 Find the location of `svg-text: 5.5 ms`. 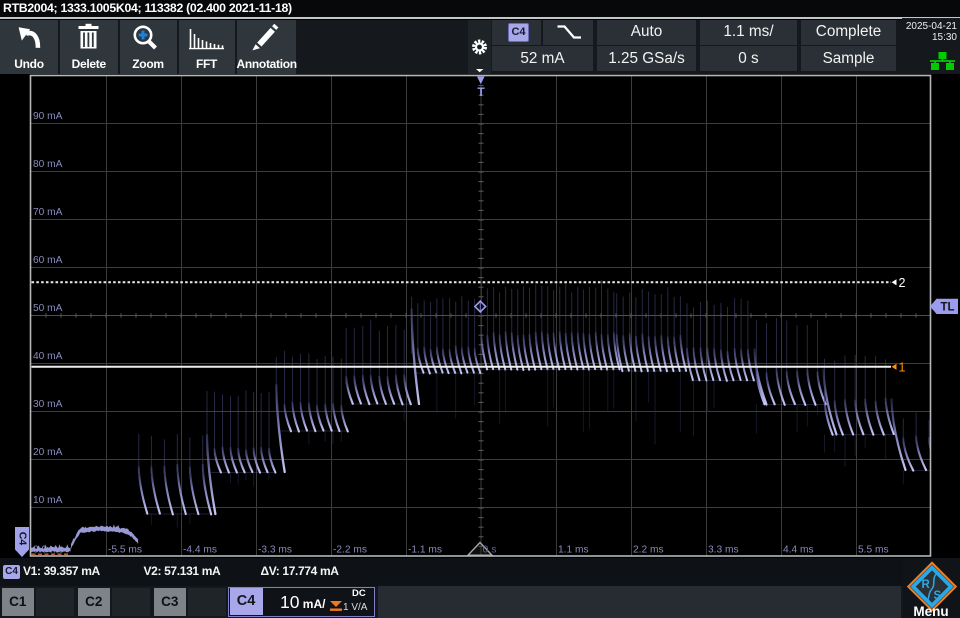

svg-text: 5.5 ms is located at coordinates (873, 550).